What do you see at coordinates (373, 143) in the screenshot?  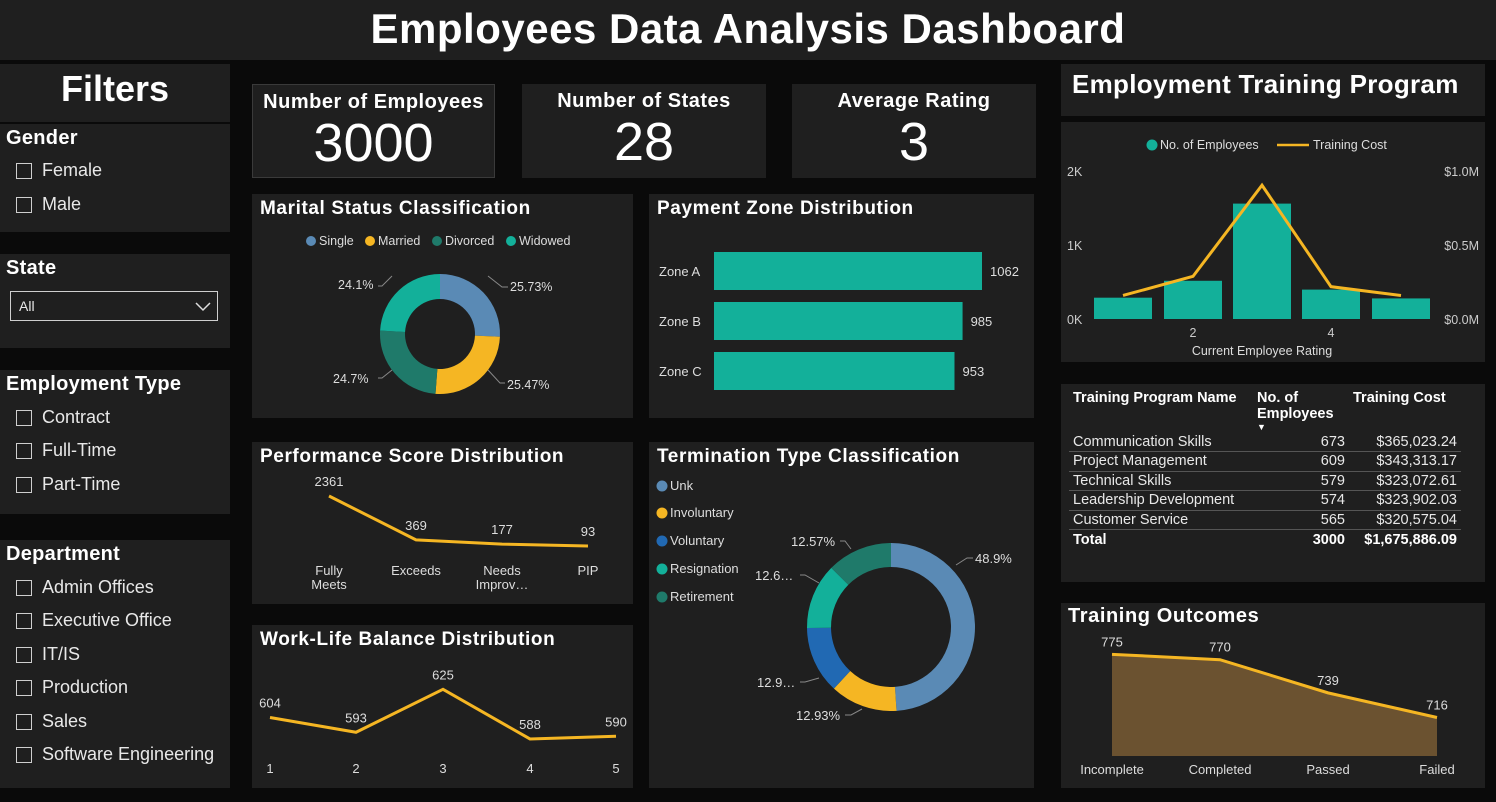 I see `kpi-value: 3000` at bounding box center [373, 143].